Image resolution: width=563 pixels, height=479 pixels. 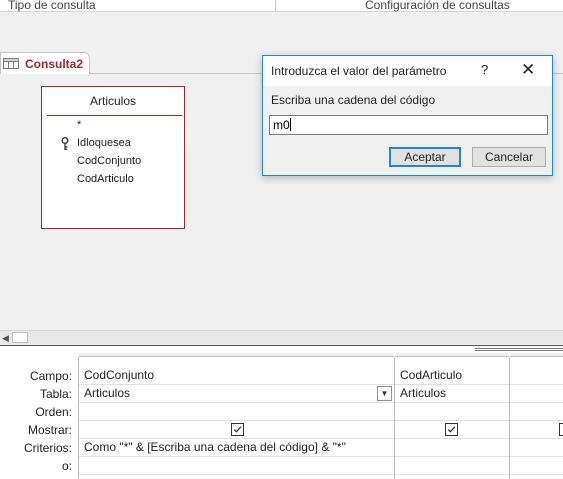 I want to click on row-label-criterios: Criterios:, so click(x=47, y=448).